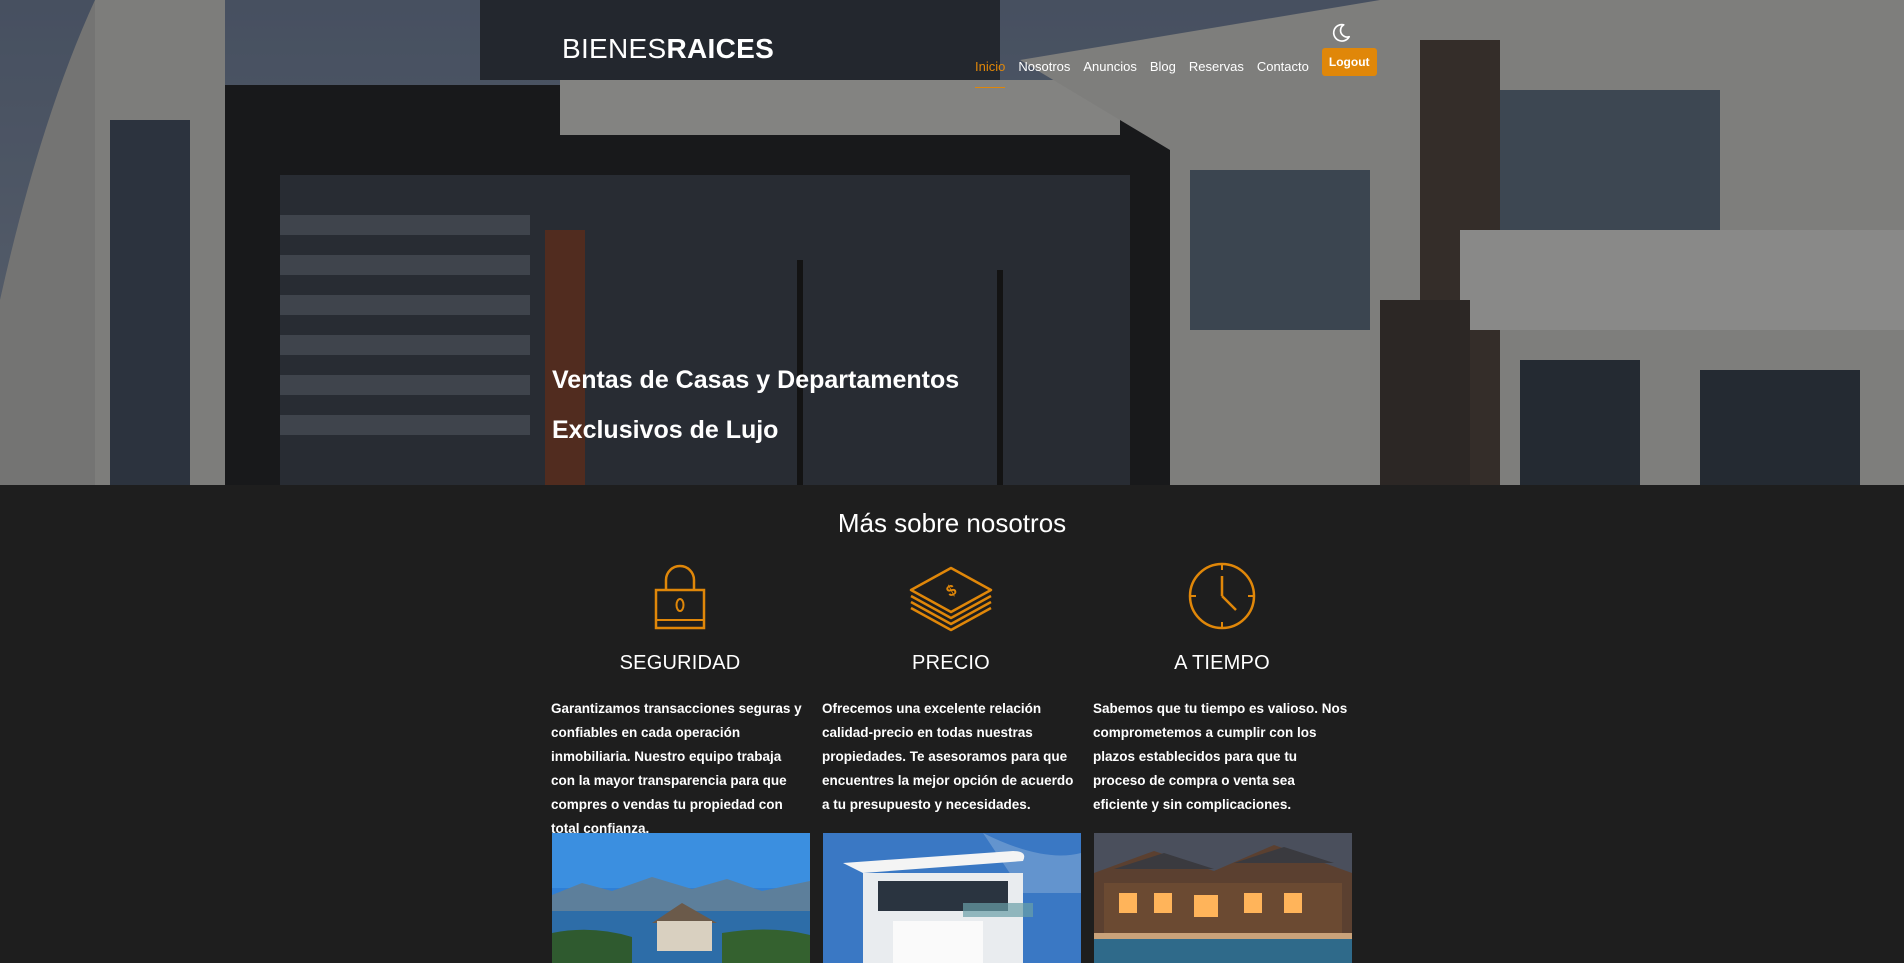 The height and width of the screenshot is (963, 1904). I want to click on nav-link-nosotros: Nosotros, so click(1044, 73).